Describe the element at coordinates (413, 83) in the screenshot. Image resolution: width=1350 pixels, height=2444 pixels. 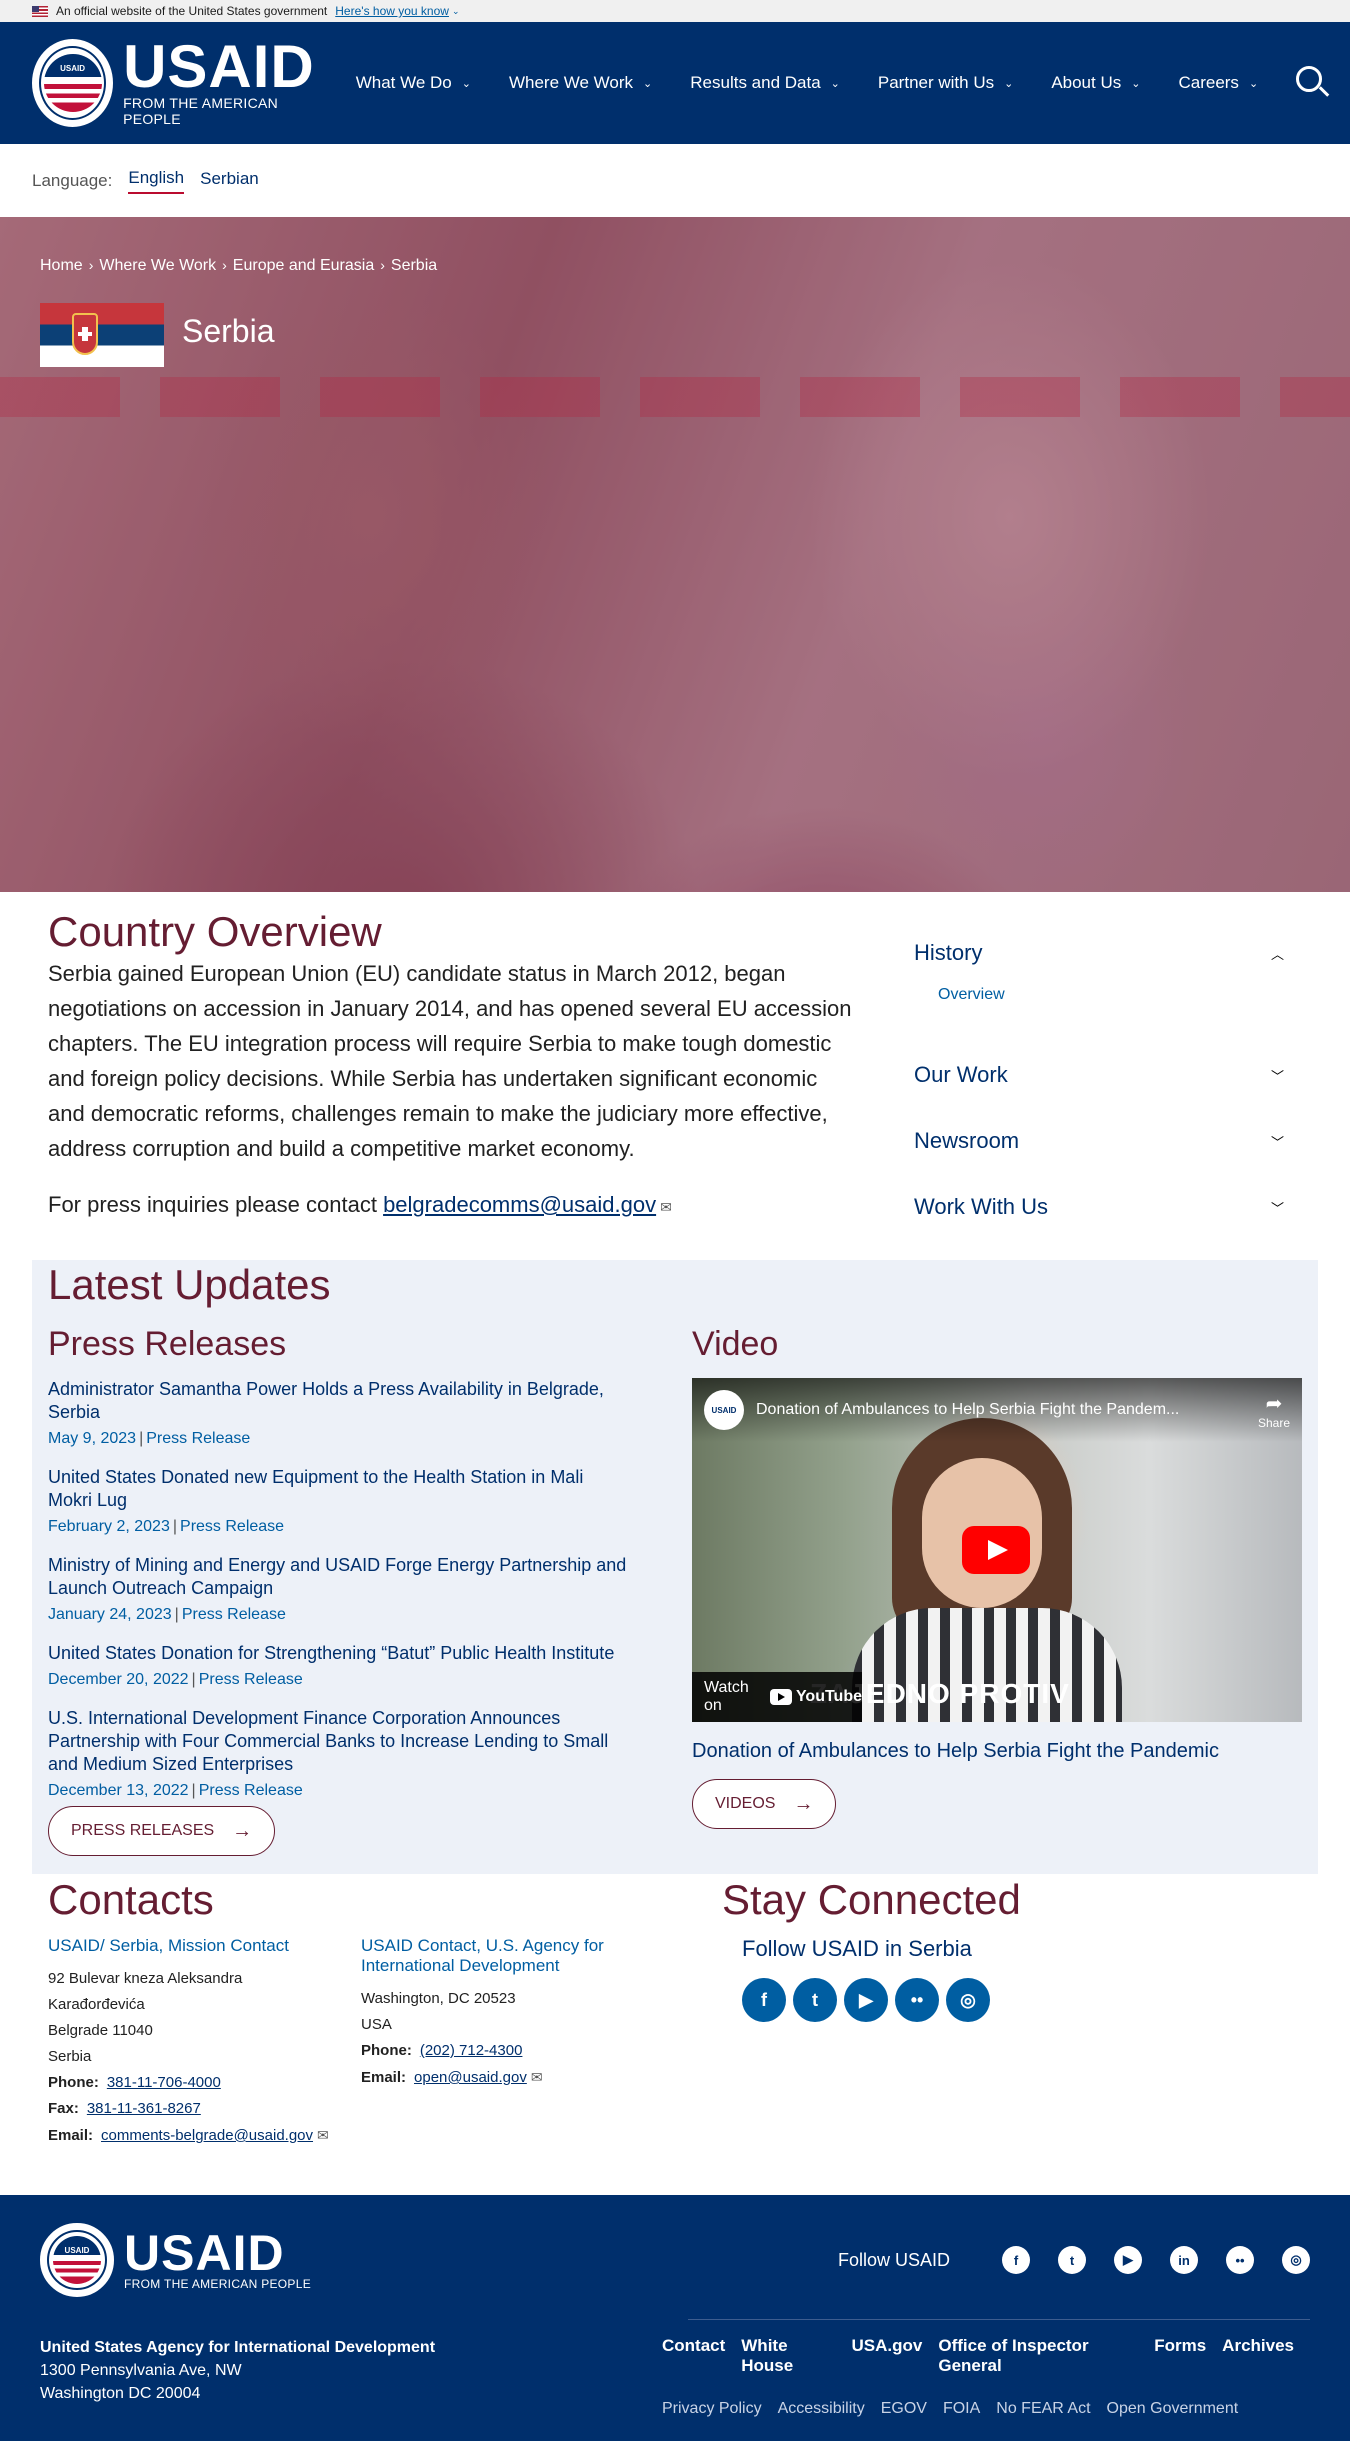
I see `nav-what-we-do: What We Do ⌄` at that location.